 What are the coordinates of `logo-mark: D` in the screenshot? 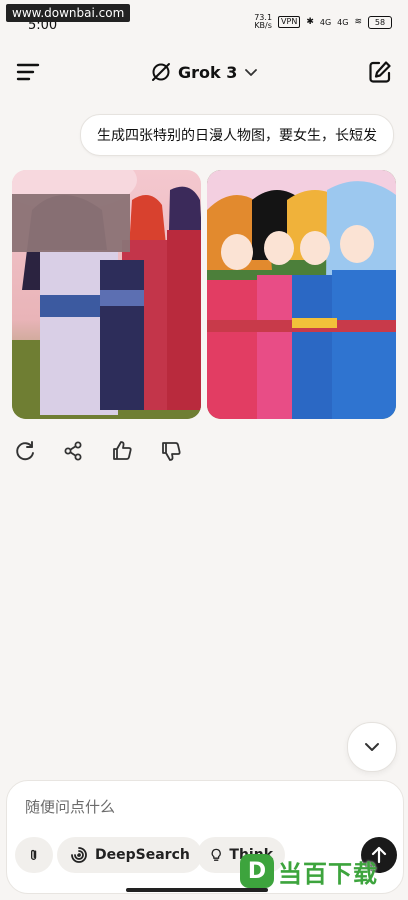 It's located at (257, 871).